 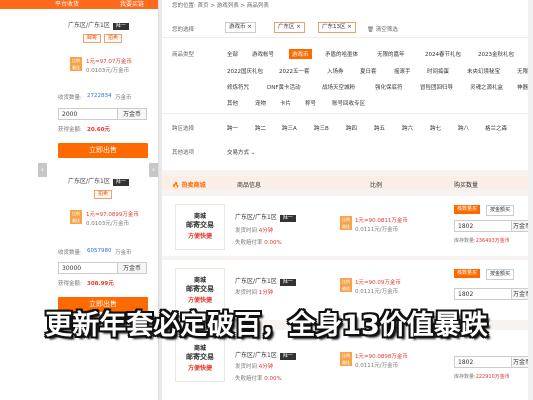 I want to click on server-label: 跨区选择, so click(x=183, y=129).